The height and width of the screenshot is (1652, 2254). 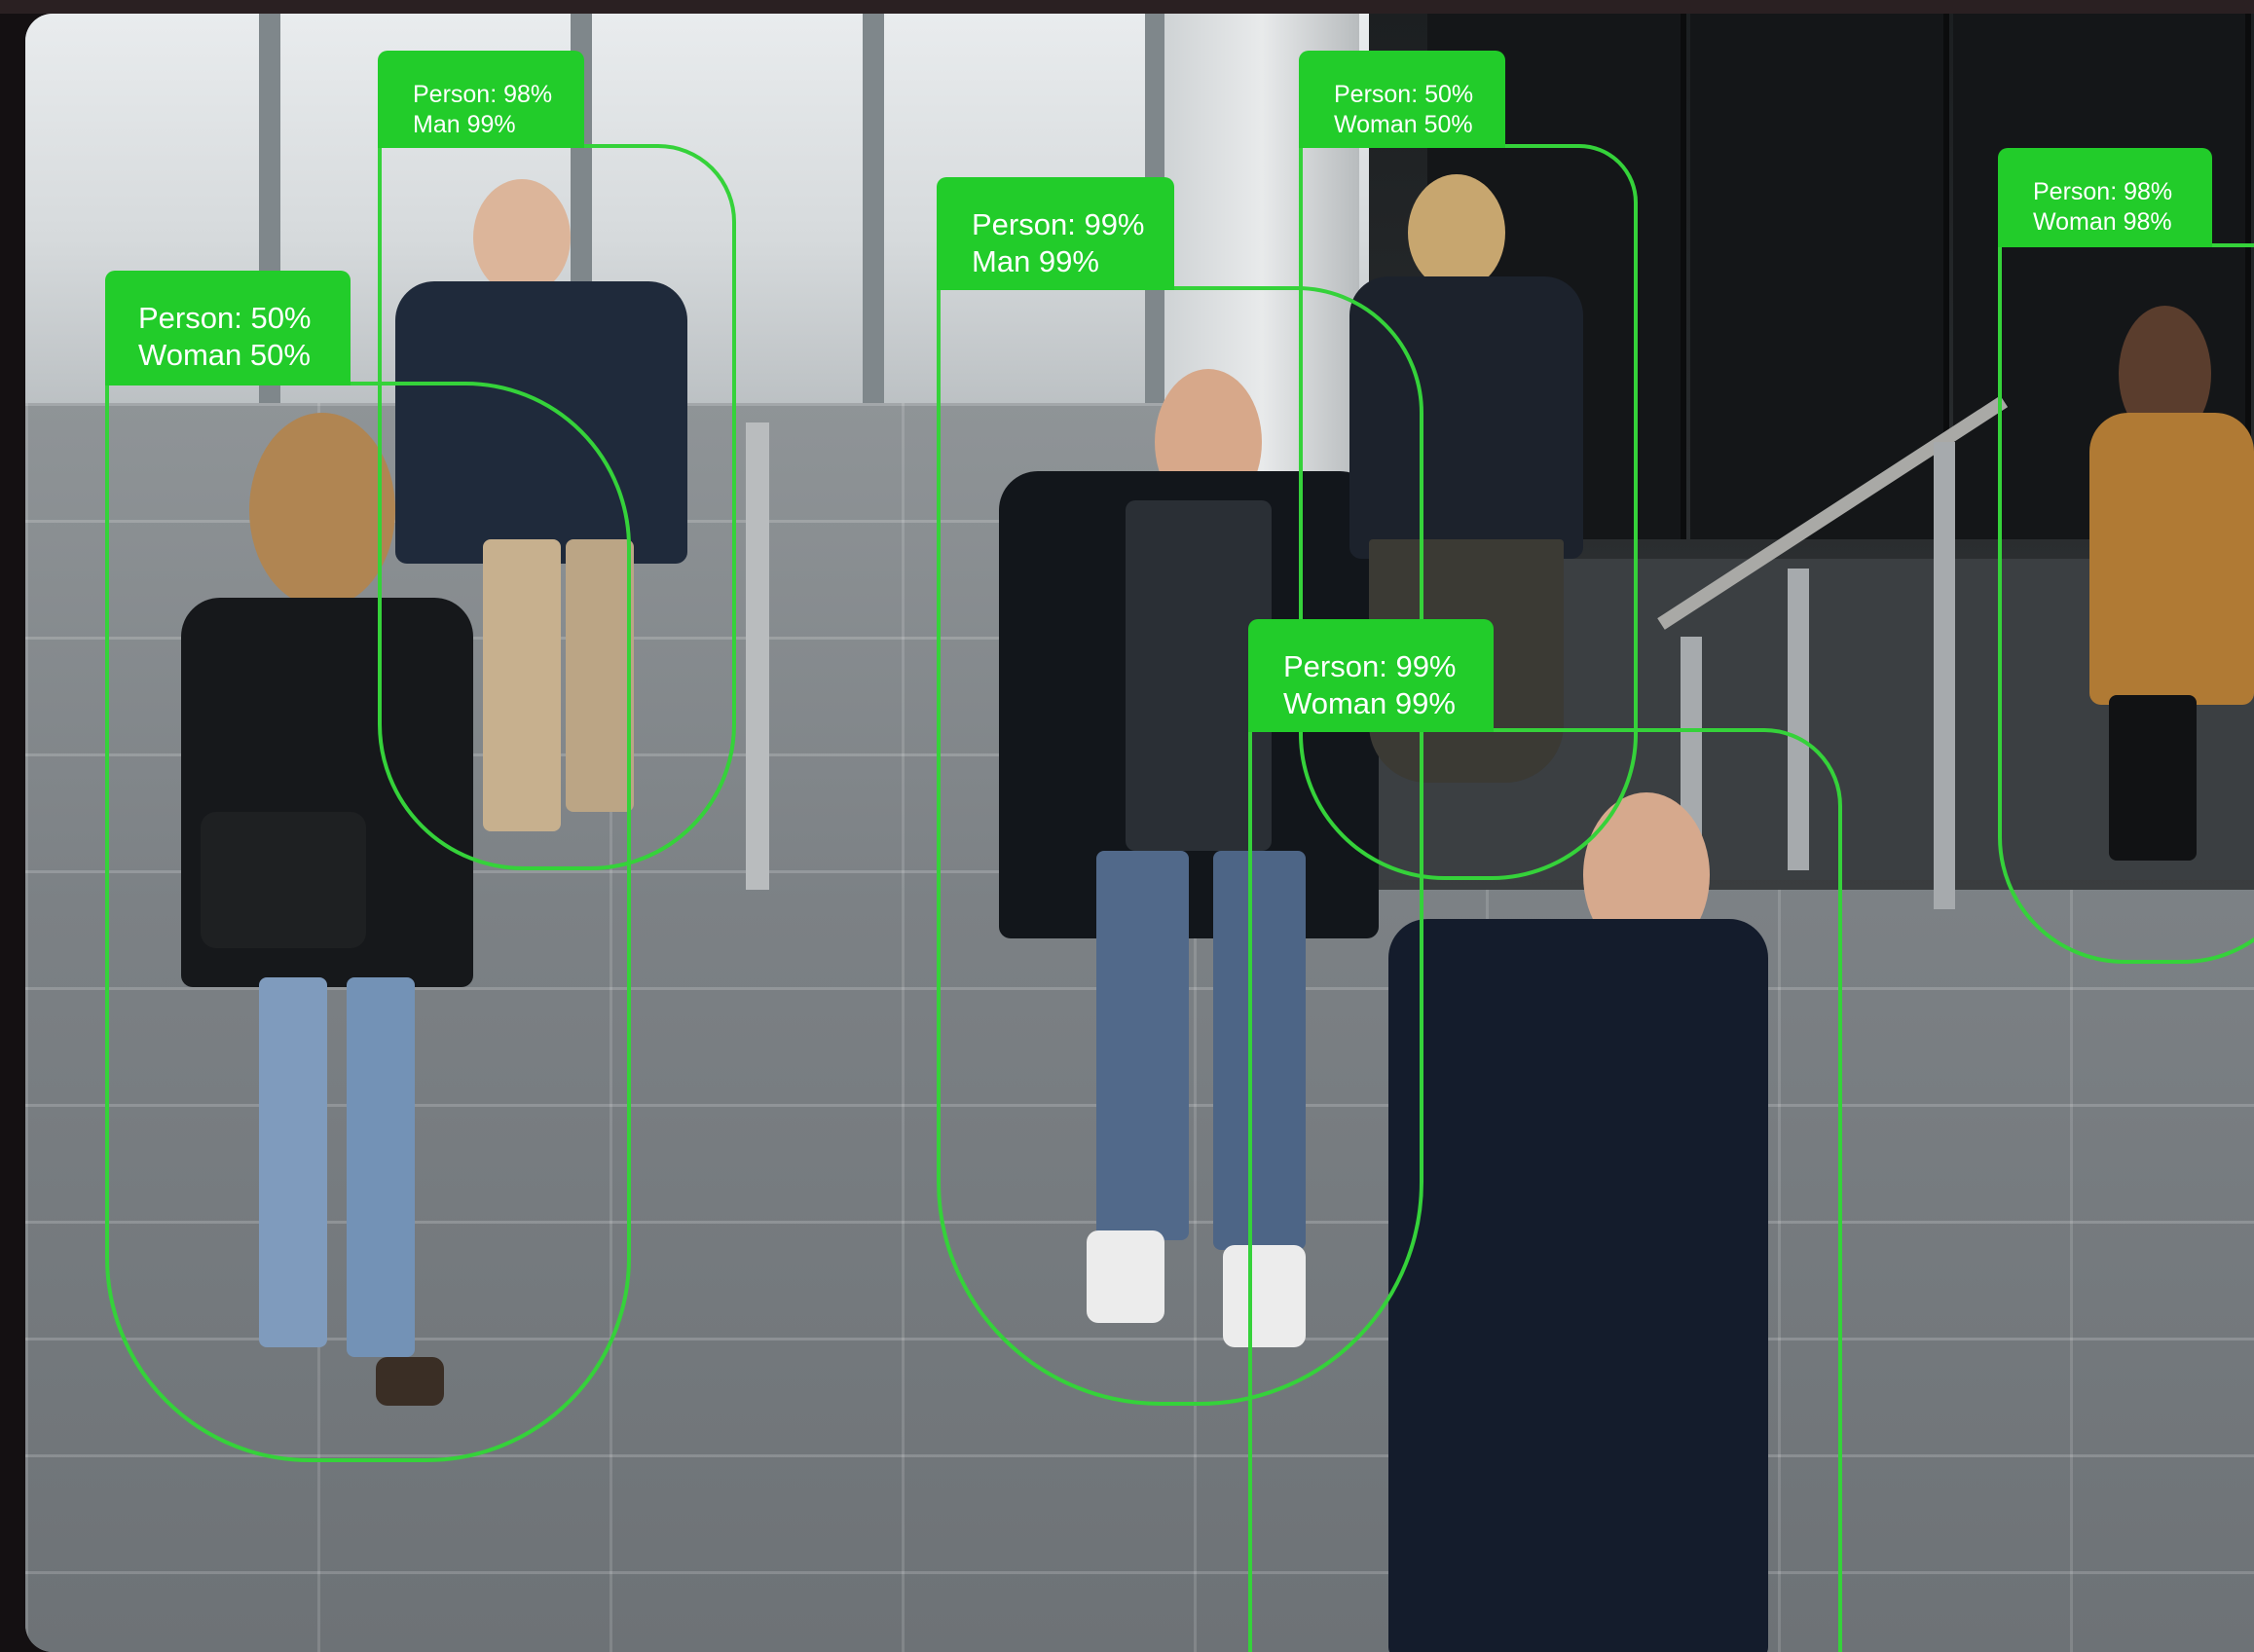 I want to click on detection-label: Person: 99% Woman 99%, so click(x=1371, y=675).